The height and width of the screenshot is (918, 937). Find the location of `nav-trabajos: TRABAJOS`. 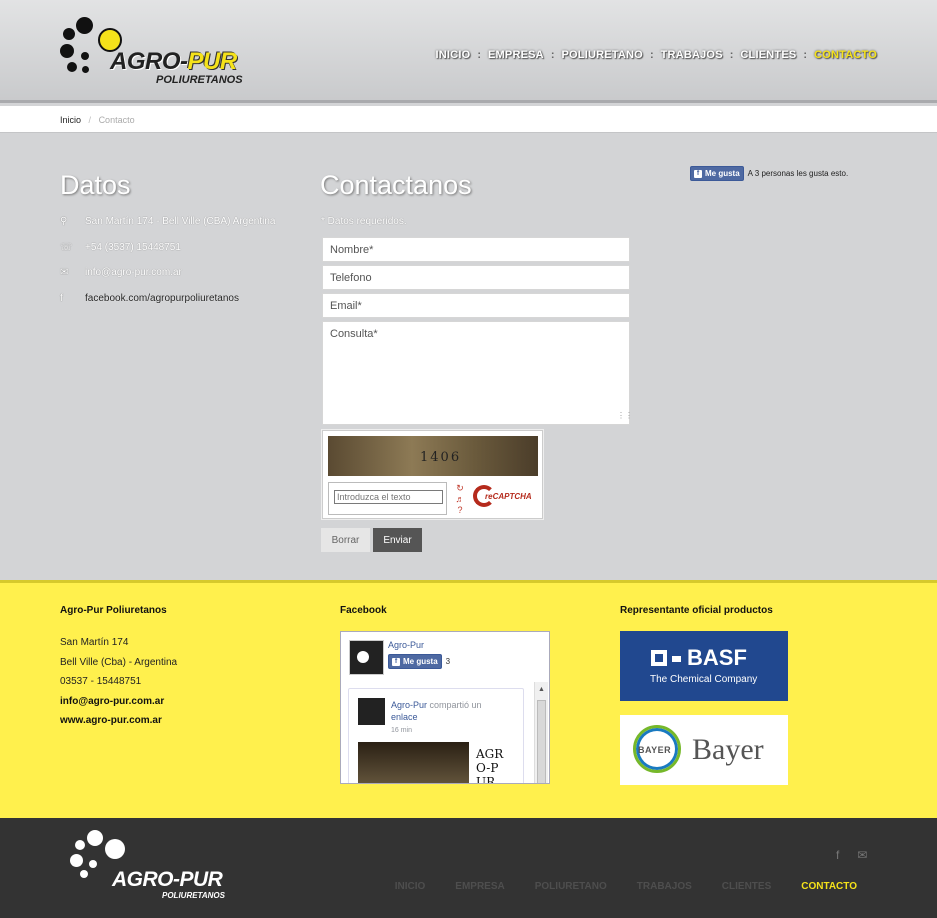

nav-trabajos: TRABAJOS is located at coordinates (692, 55).